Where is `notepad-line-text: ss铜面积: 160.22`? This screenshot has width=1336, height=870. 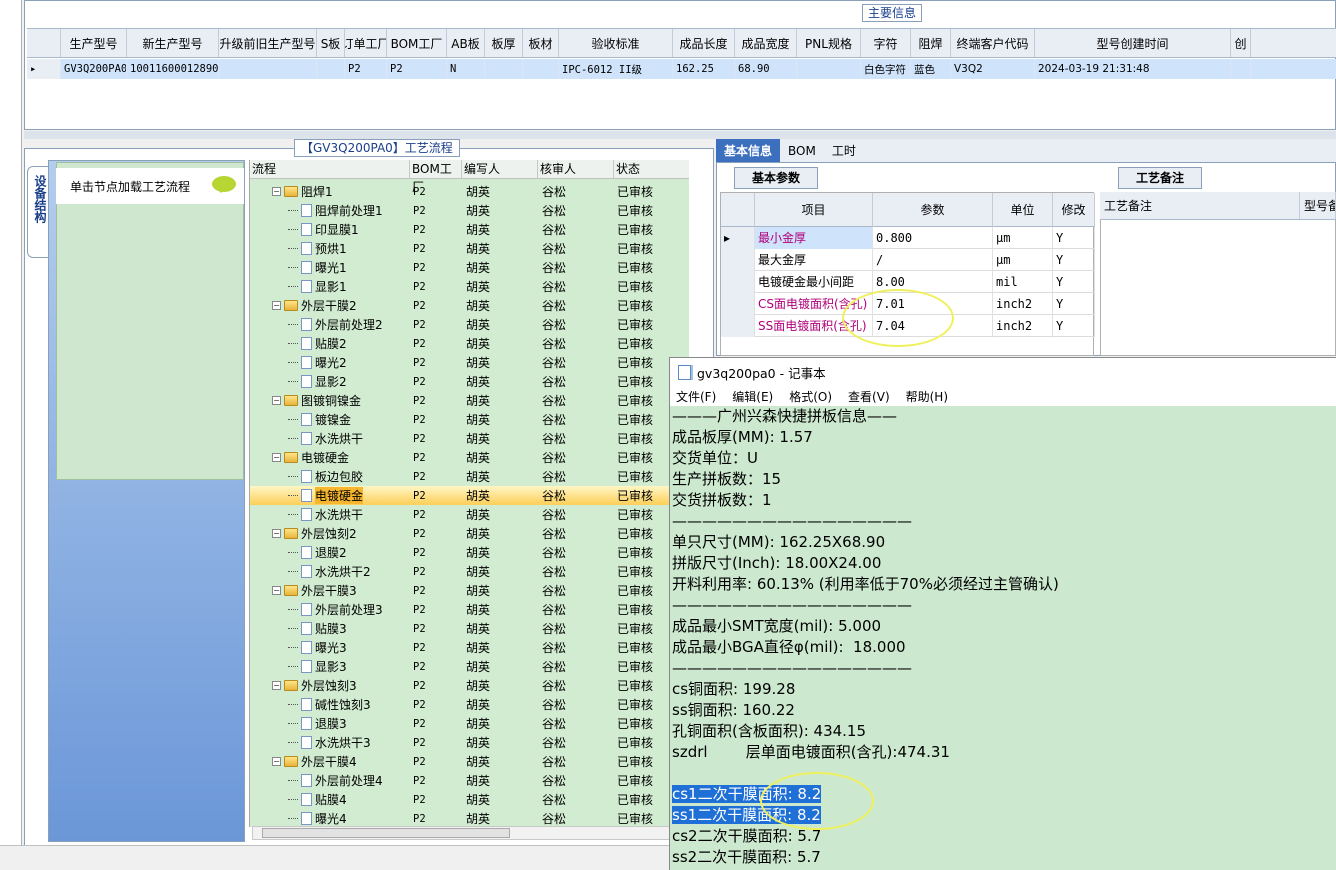
notepad-line-text: ss铜面积: 160.22 is located at coordinates (733, 710).